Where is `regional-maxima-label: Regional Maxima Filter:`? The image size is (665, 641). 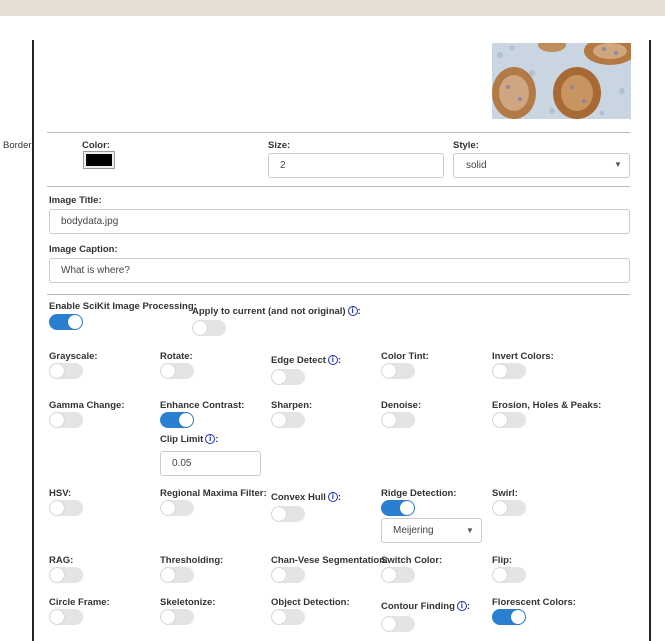
regional-maxima-label: Regional Maxima Filter: is located at coordinates (213, 493).